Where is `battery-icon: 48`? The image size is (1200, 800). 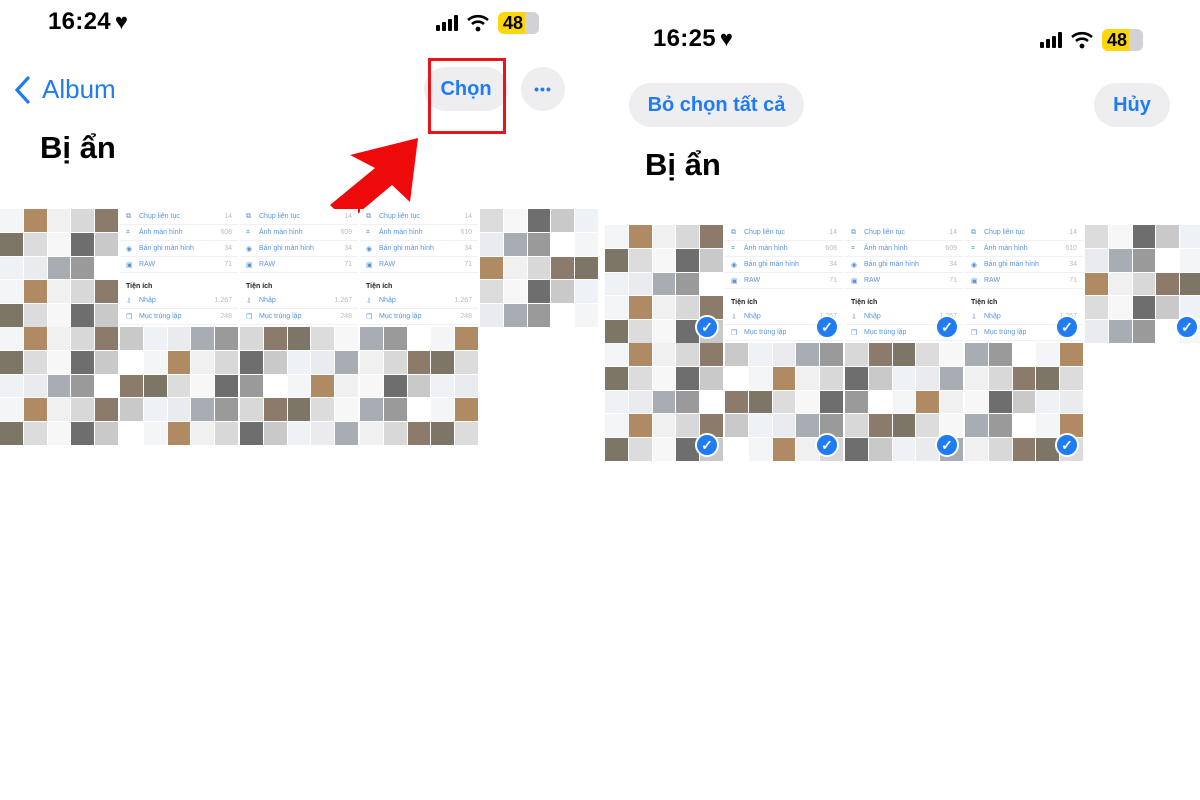
battery-icon: 48 is located at coordinates (519, 23).